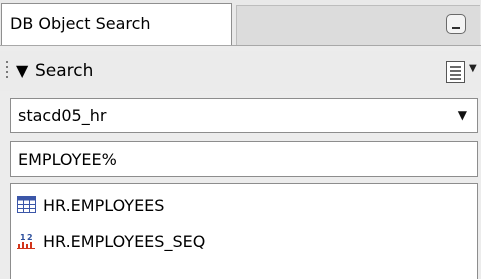 Image resolution: width=481 pixels, height=279 pixels. I want to click on collapse-triangle-icon: ▼, so click(22, 71).